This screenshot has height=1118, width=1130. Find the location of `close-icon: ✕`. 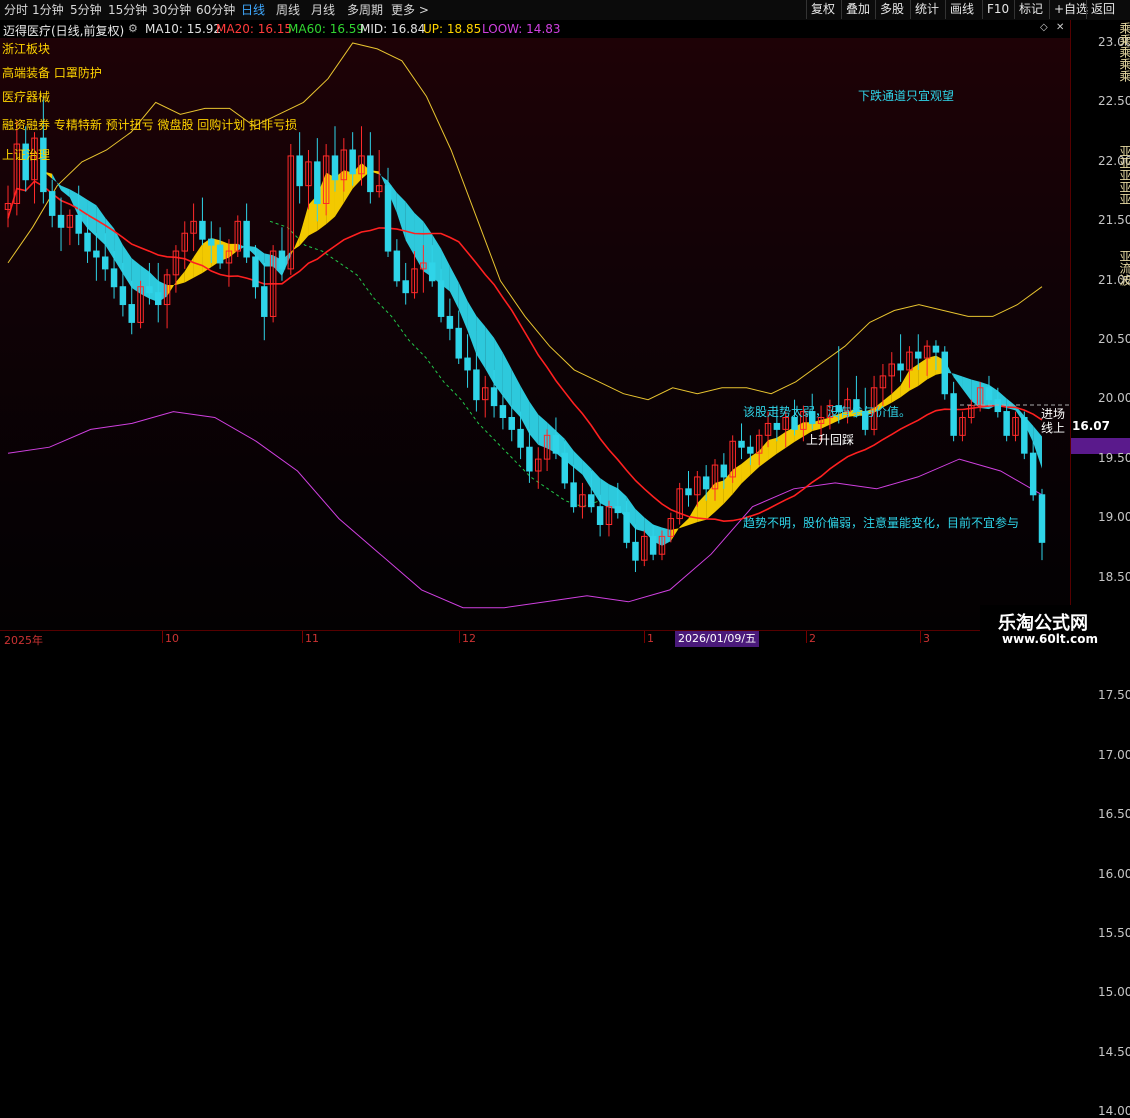

close-icon: ✕ is located at coordinates (1060, 27).